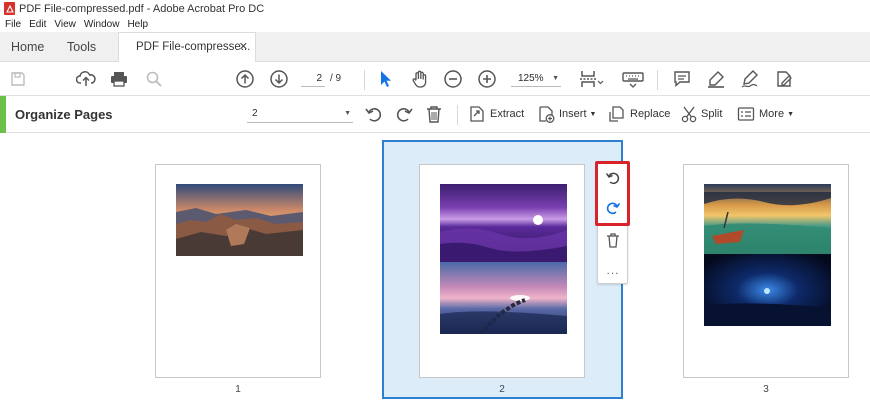 The width and height of the screenshot is (870, 415). I want to click on next-page-icon, so click(279, 79).